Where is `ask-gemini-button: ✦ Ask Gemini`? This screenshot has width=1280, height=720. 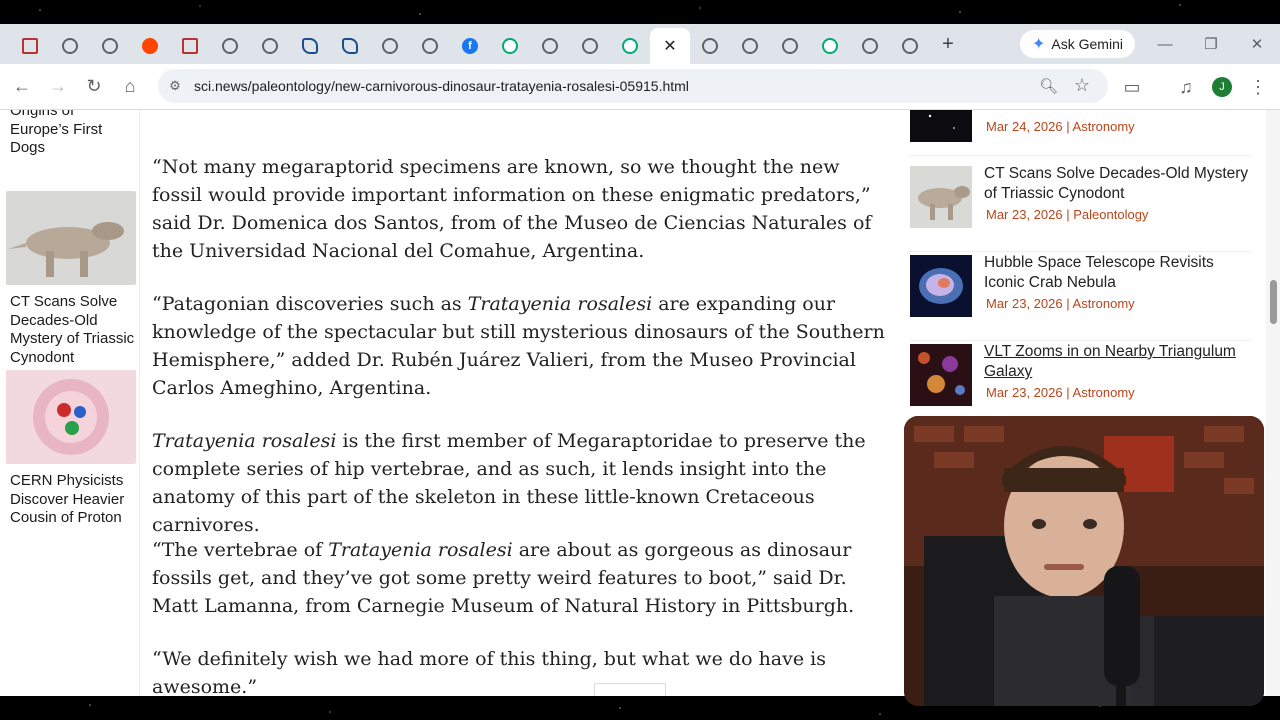 ask-gemini-button: ✦ Ask Gemini is located at coordinates (1077, 44).